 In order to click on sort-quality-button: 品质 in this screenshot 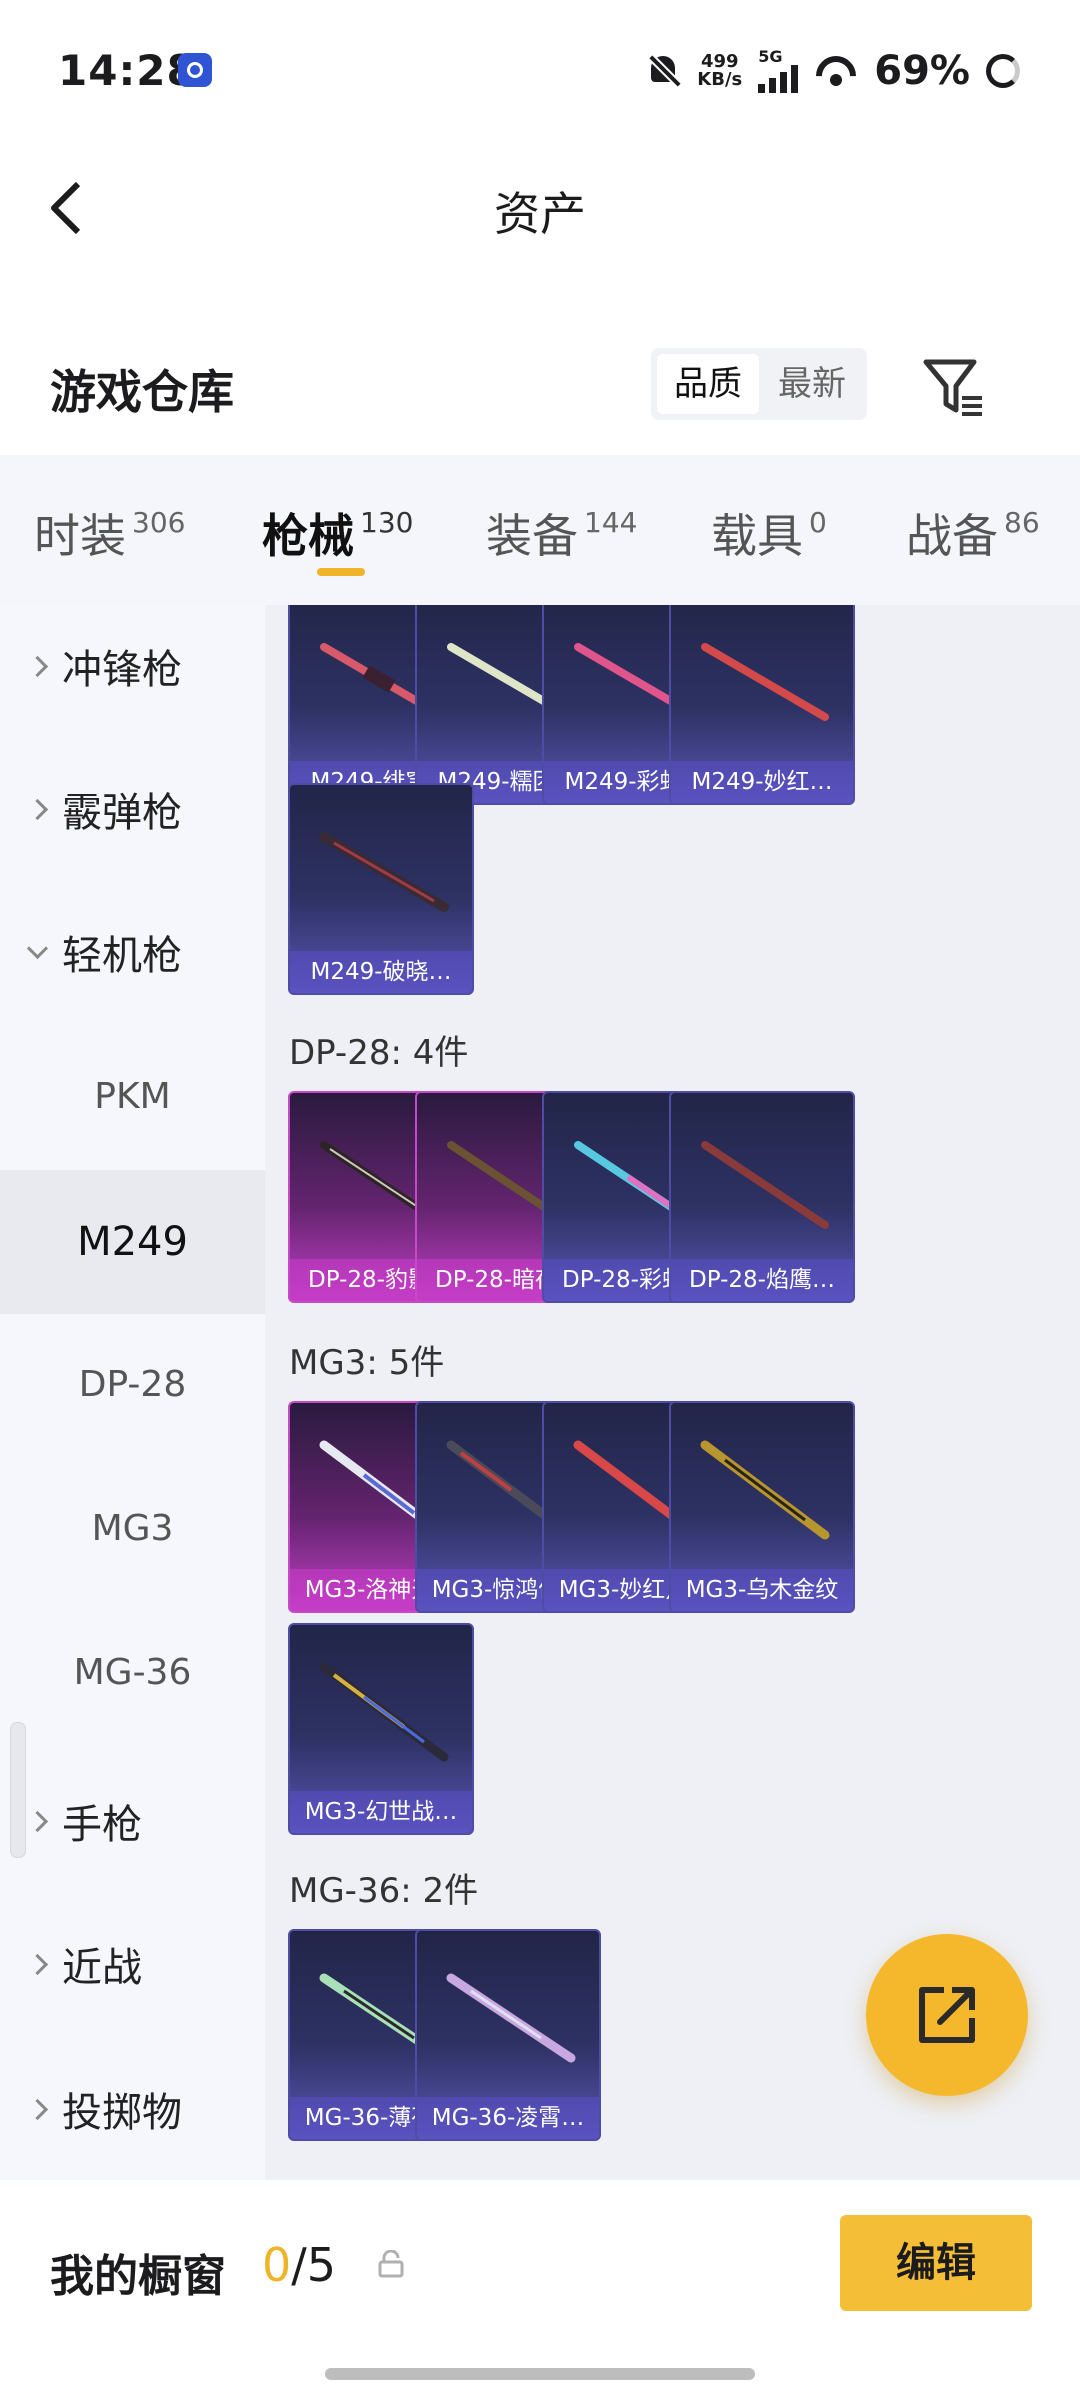, I will do `click(708, 384)`.